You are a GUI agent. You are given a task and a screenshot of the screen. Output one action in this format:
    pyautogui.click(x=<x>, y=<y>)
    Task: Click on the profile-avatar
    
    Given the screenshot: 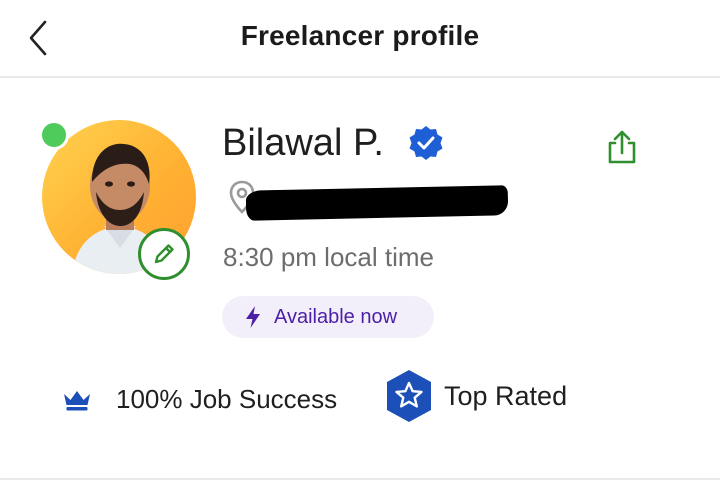 What is the action you would take?
    pyautogui.click(x=117, y=200)
    